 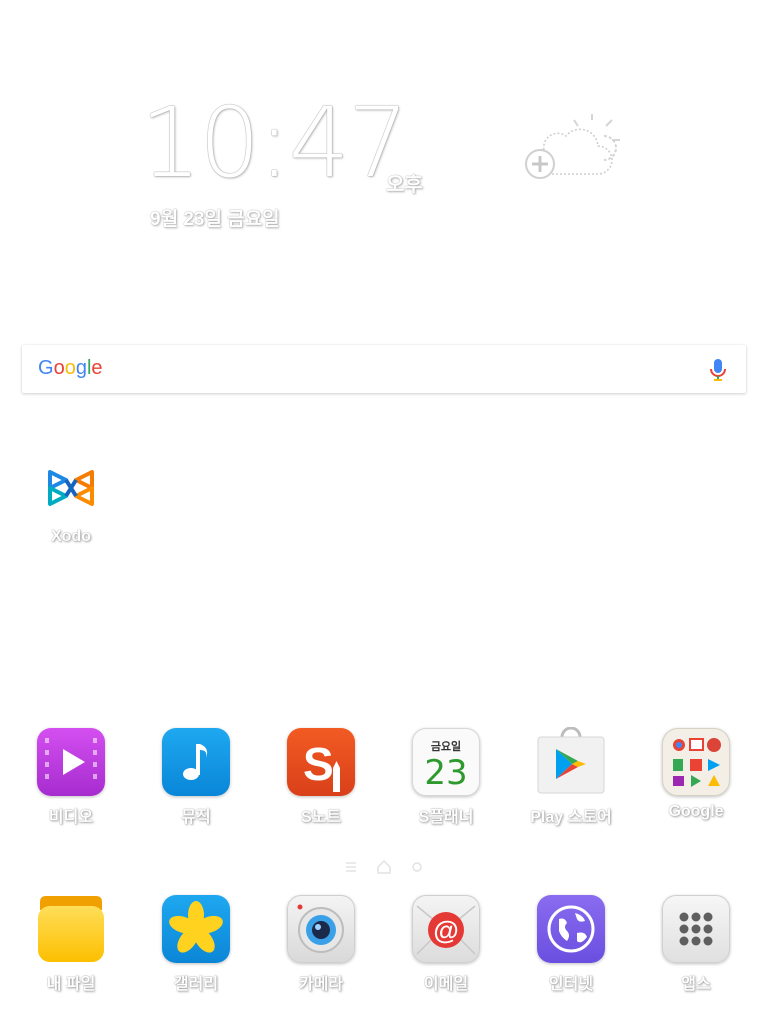 I want to click on app-gallery: 갤러리, so click(x=196, y=944).